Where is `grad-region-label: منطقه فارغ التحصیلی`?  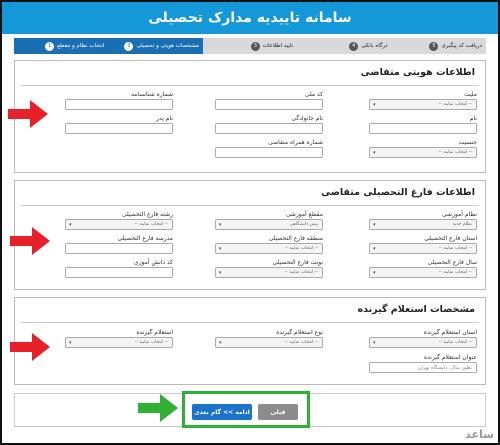
grad-region-label: منطقه فارغ التحصیلی is located at coordinates (295, 238).